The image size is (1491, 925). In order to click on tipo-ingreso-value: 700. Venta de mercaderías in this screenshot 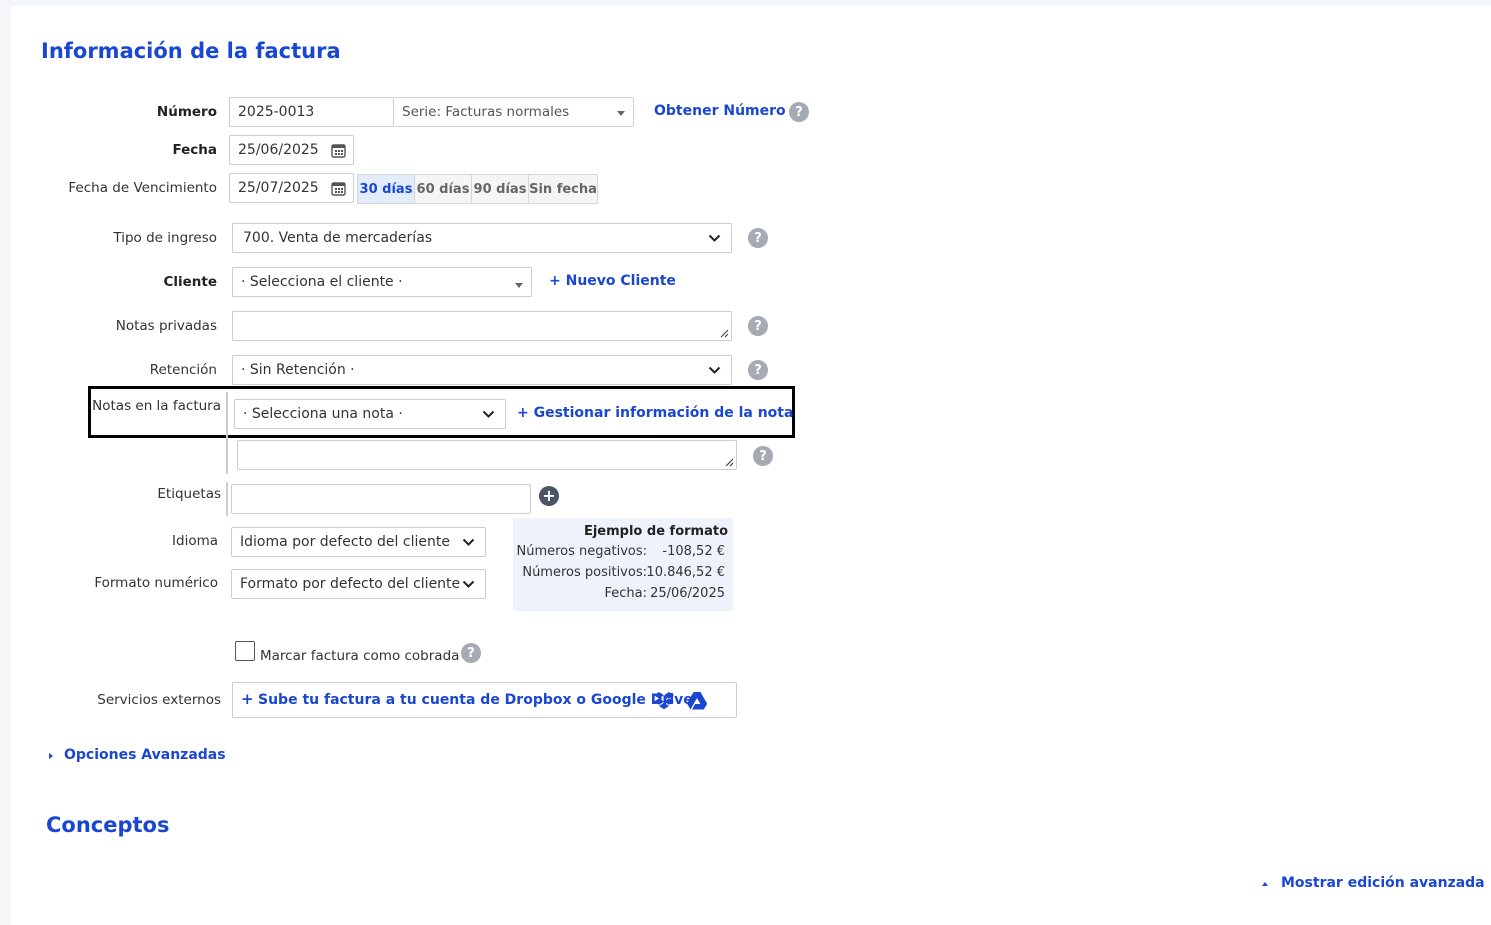, I will do `click(338, 238)`.